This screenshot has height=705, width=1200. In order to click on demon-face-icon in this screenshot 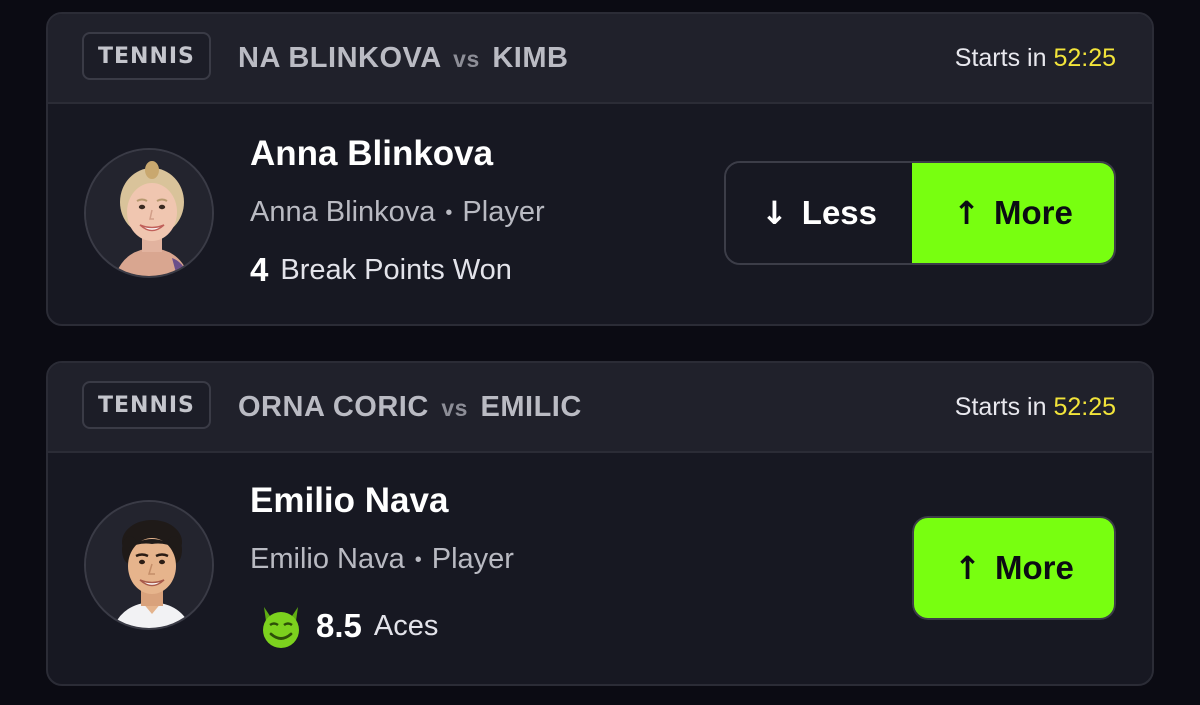, I will do `click(281, 627)`.